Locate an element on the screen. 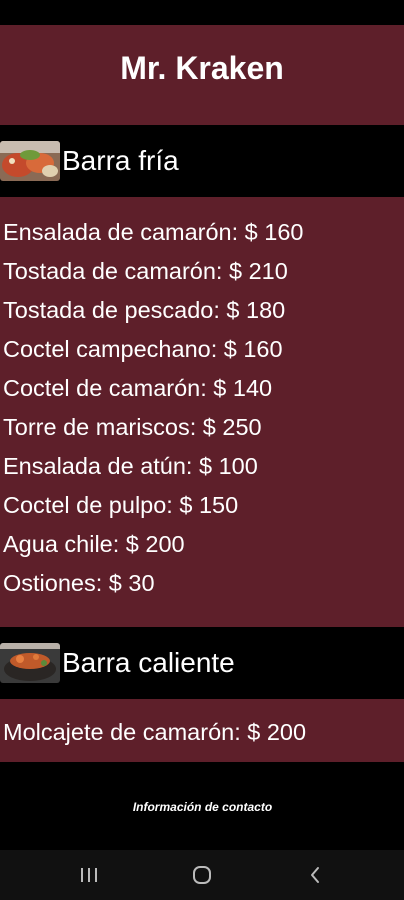  section-body-barra-caliente: Molcajete de camarón: $ 200 is located at coordinates (202, 730).